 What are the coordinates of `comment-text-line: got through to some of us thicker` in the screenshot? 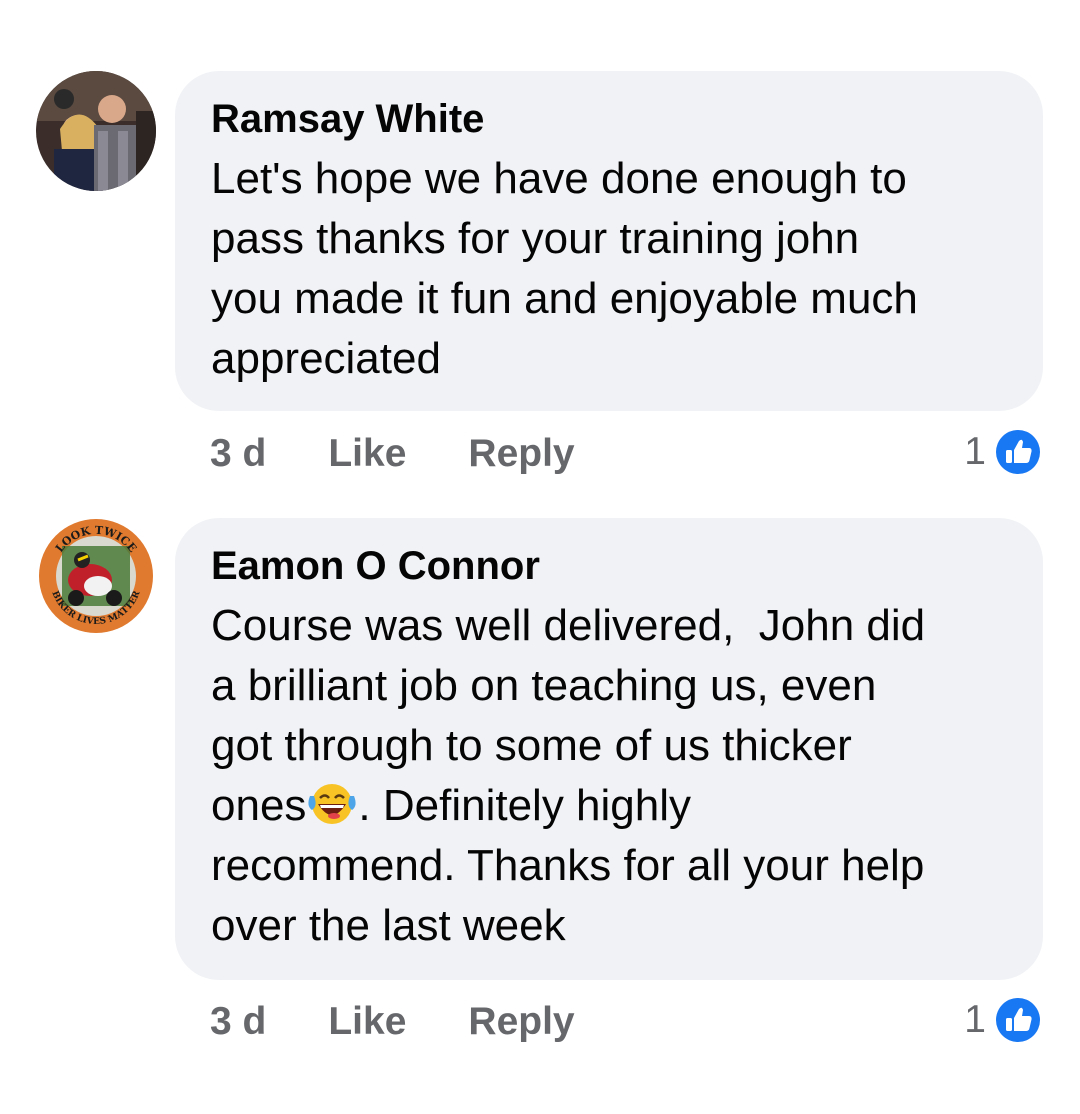 It's located at (531, 745).